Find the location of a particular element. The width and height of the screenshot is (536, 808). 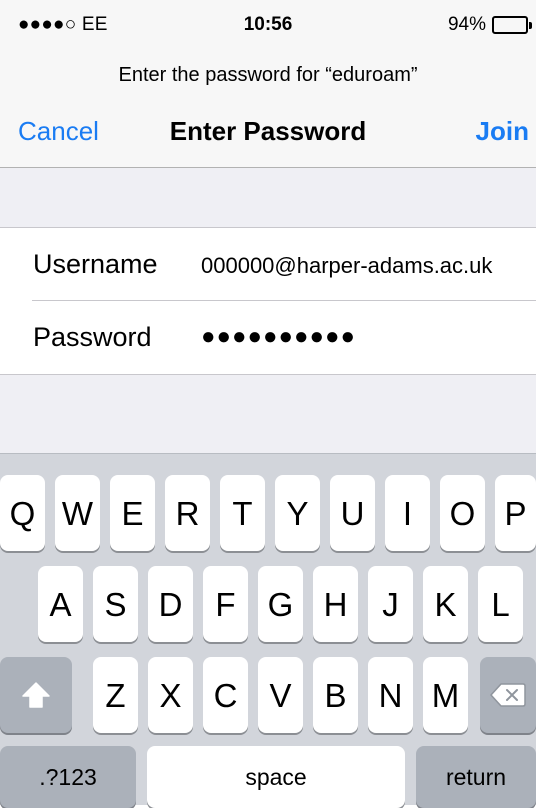

key-w: W is located at coordinates (77, 513).